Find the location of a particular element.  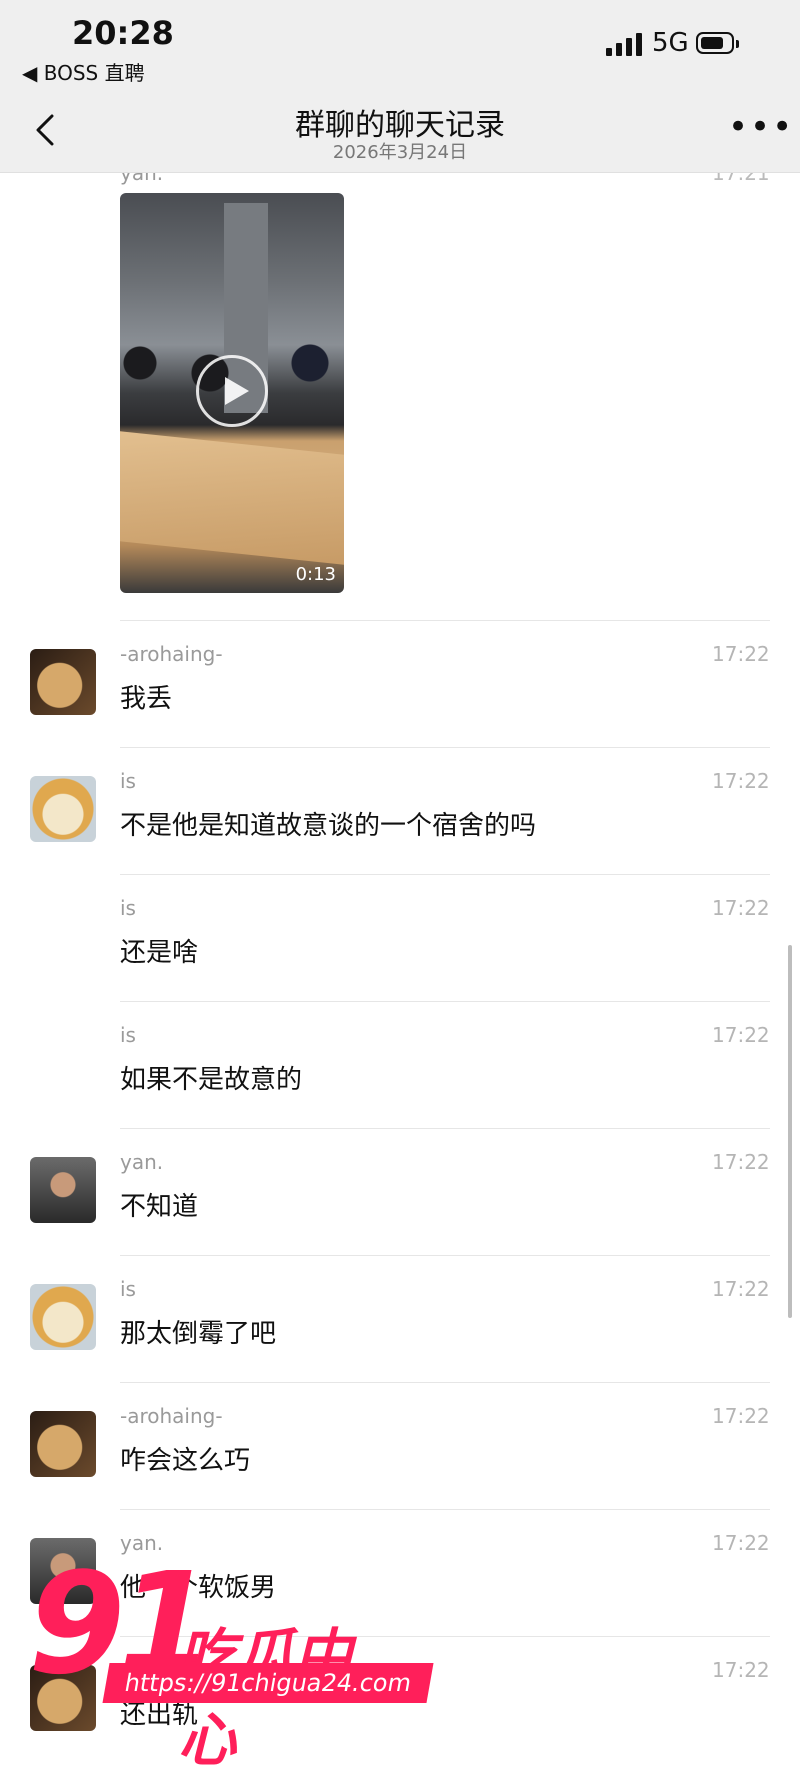

message-text: 我丢 is located at coordinates (146, 699).